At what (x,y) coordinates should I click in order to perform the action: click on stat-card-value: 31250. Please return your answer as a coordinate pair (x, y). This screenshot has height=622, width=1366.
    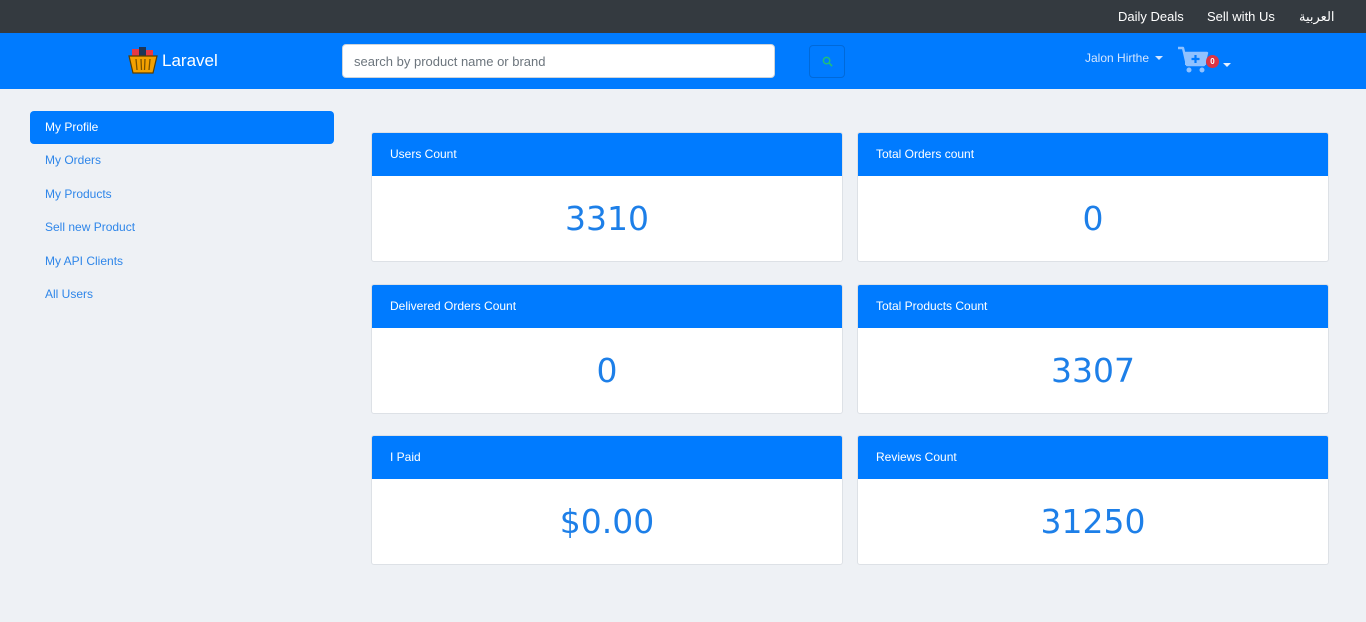
    Looking at the image, I should click on (1093, 521).